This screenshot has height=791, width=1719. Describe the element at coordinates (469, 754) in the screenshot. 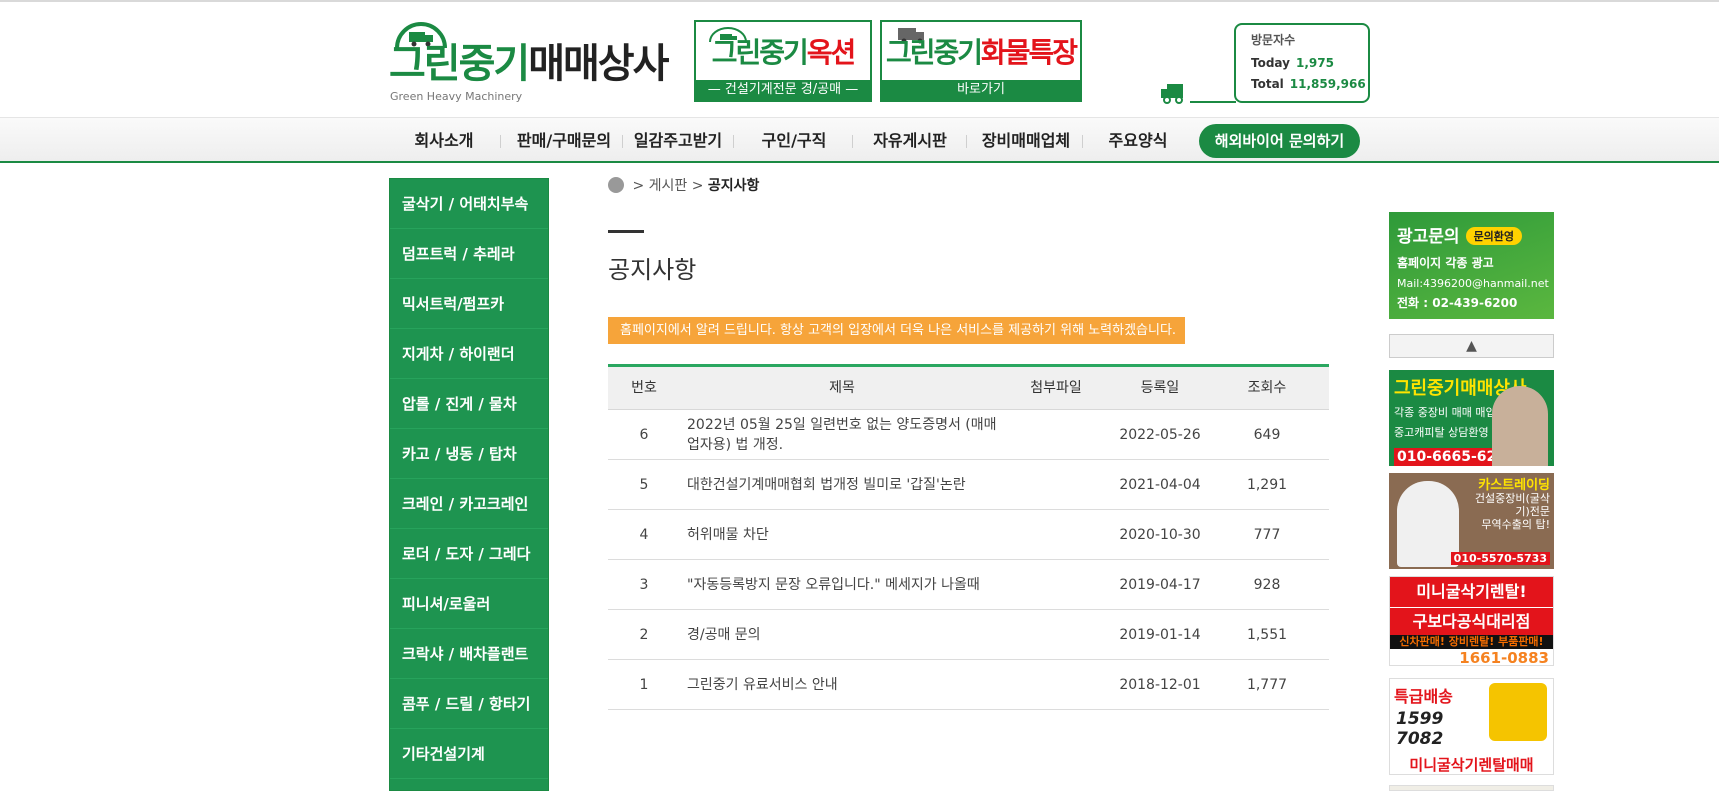

I see `sidebar-item-other: 기타건설기계` at that location.